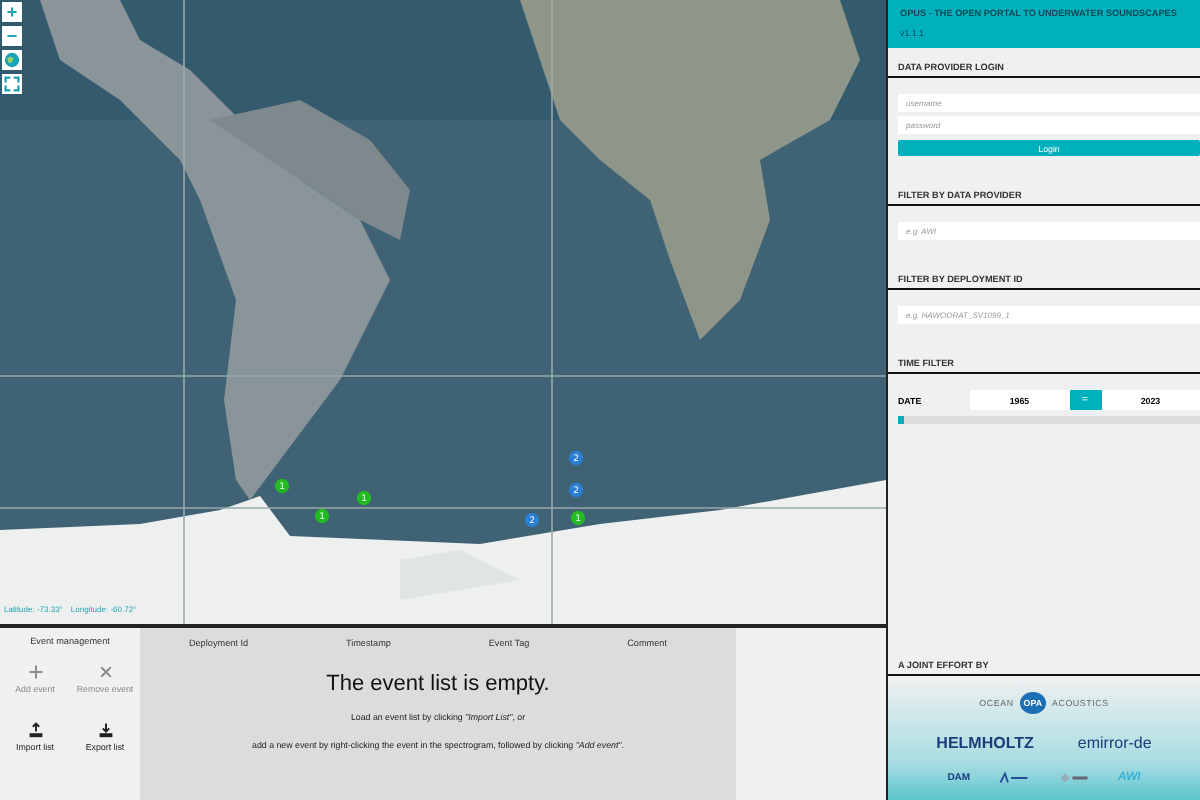  Describe the element at coordinates (105, 730) in the screenshot. I see `download-icon` at that location.